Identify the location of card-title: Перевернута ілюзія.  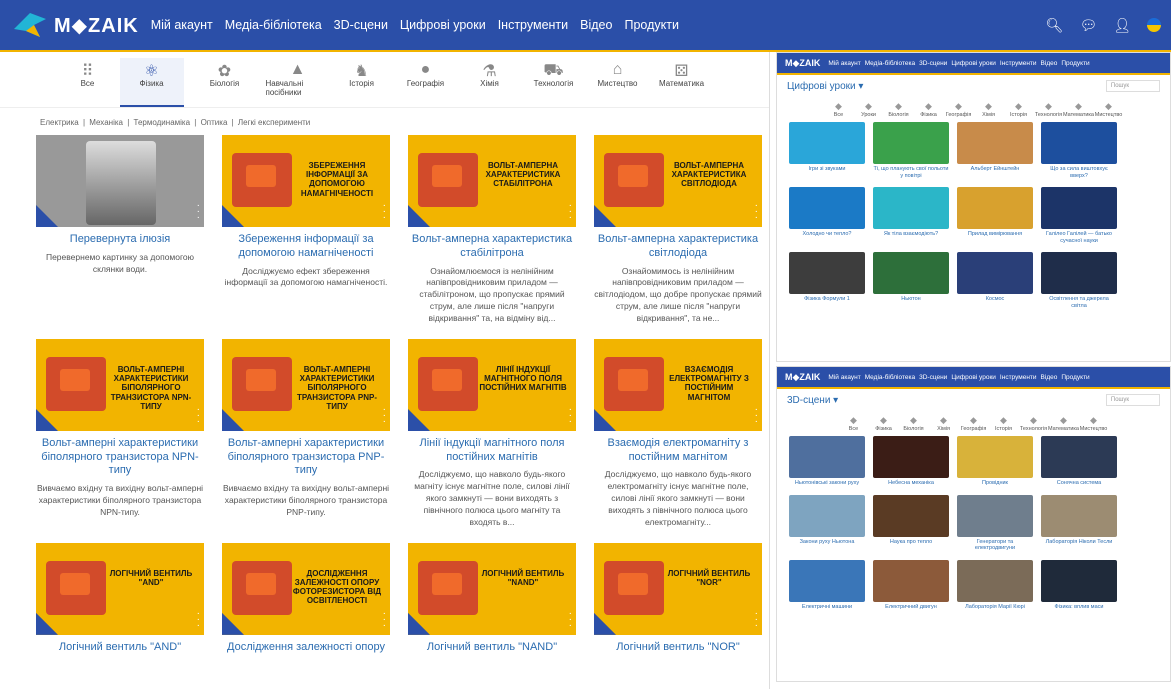
(120, 240).